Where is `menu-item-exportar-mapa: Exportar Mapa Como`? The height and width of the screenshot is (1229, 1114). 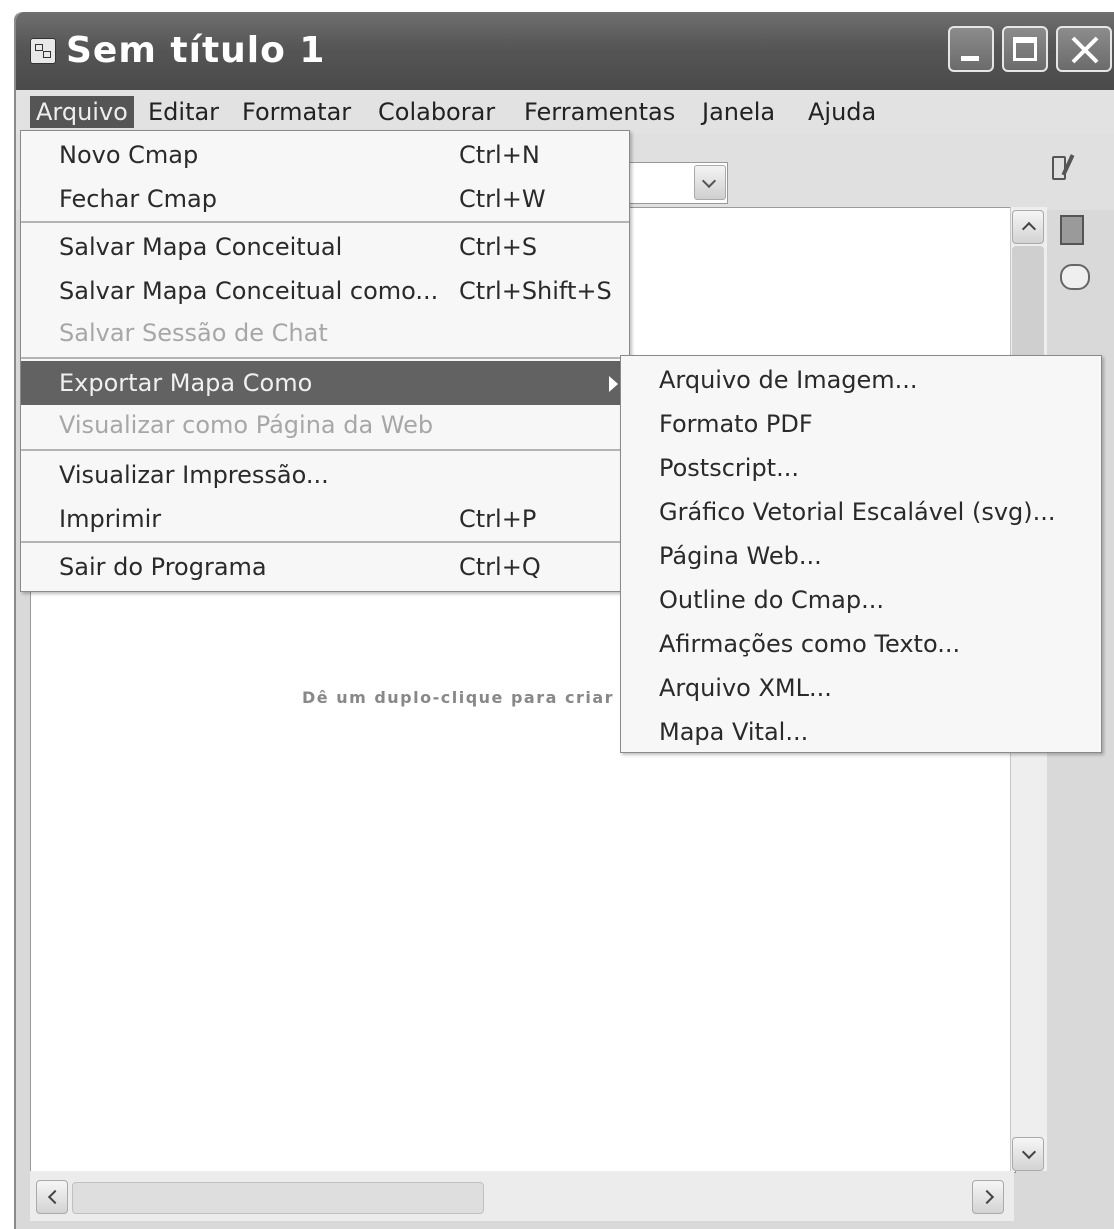 menu-item-exportar-mapa: Exportar Mapa Como is located at coordinates (325, 383).